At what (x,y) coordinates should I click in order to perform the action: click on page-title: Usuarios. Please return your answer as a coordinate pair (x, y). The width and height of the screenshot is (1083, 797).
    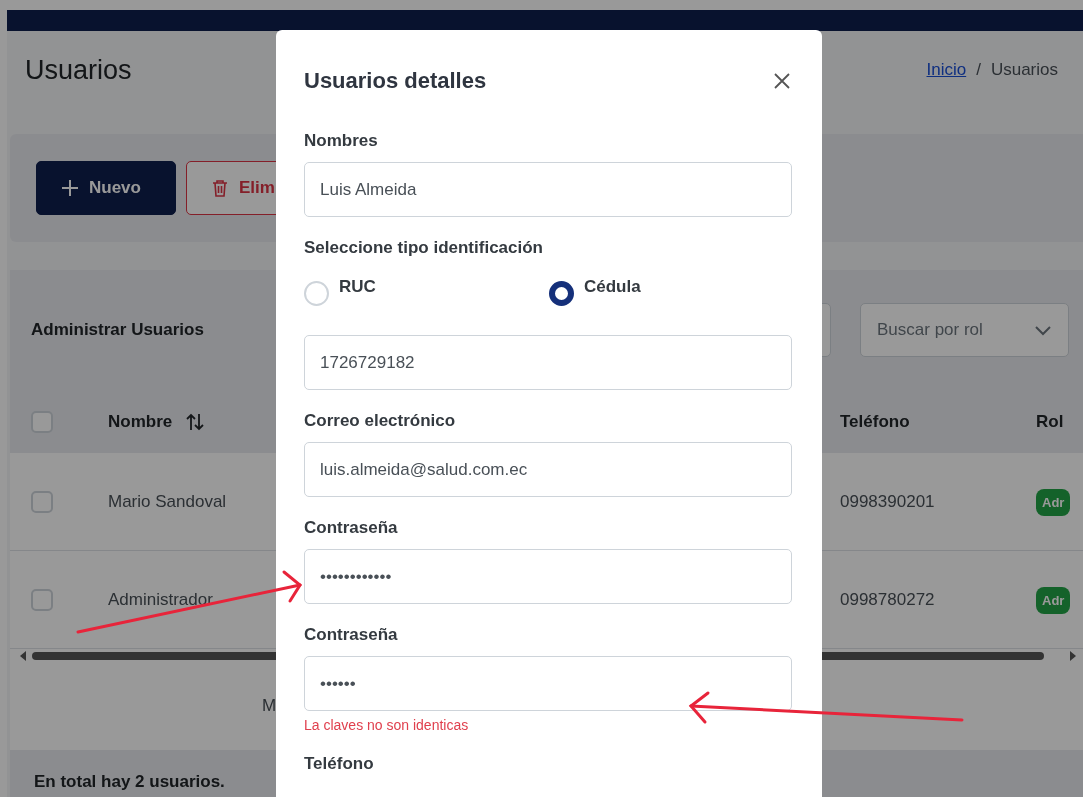
    Looking at the image, I should click on (78, 70).